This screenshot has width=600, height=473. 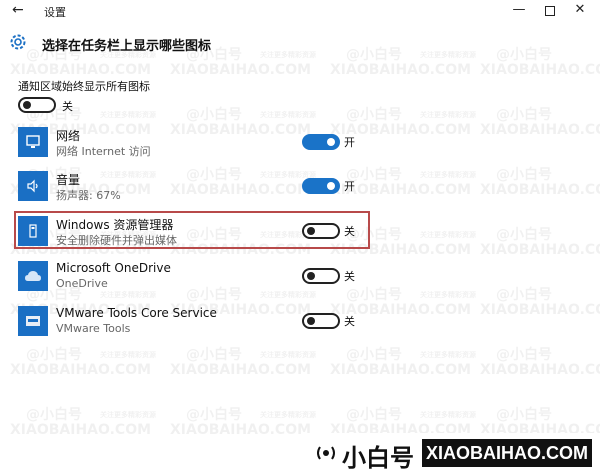 I want to click on app-desc: OneDrive, so click(x=82, y=283).